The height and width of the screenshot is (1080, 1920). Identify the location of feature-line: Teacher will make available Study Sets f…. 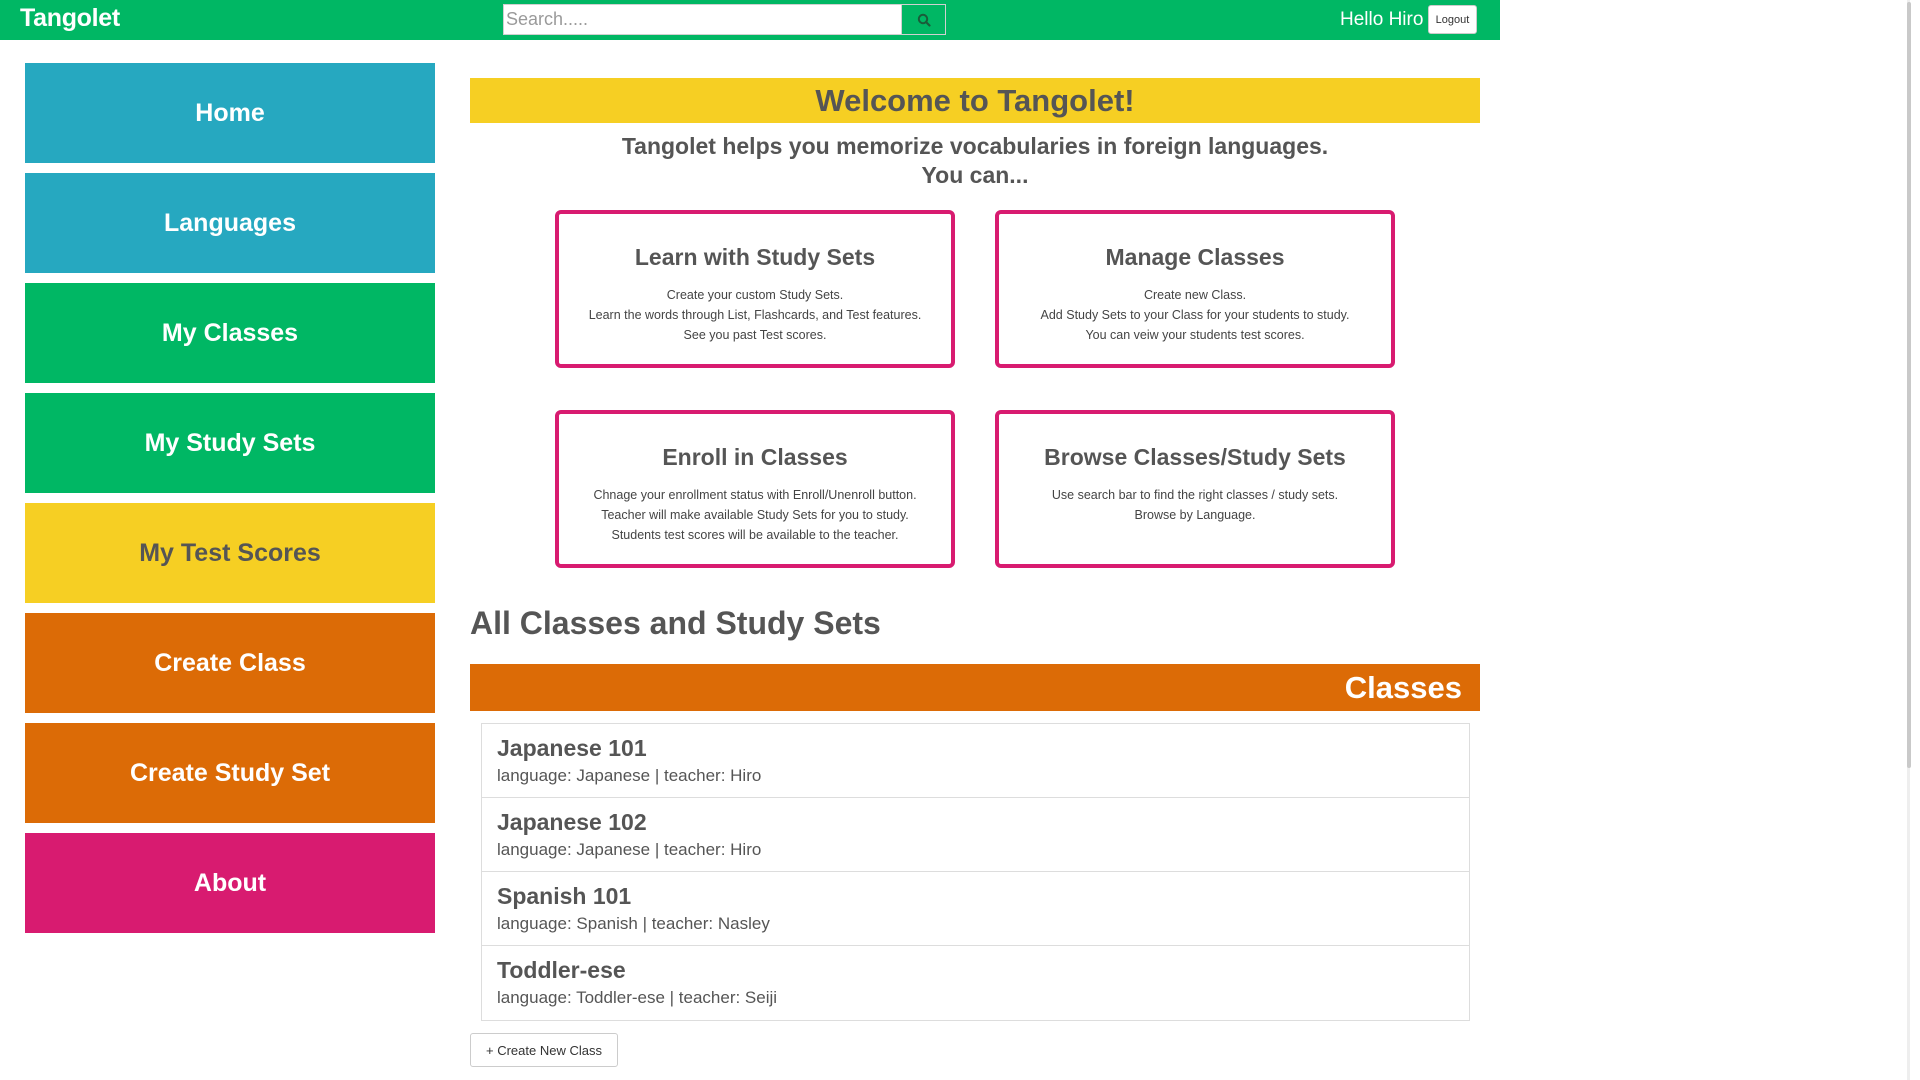
(755, 515).